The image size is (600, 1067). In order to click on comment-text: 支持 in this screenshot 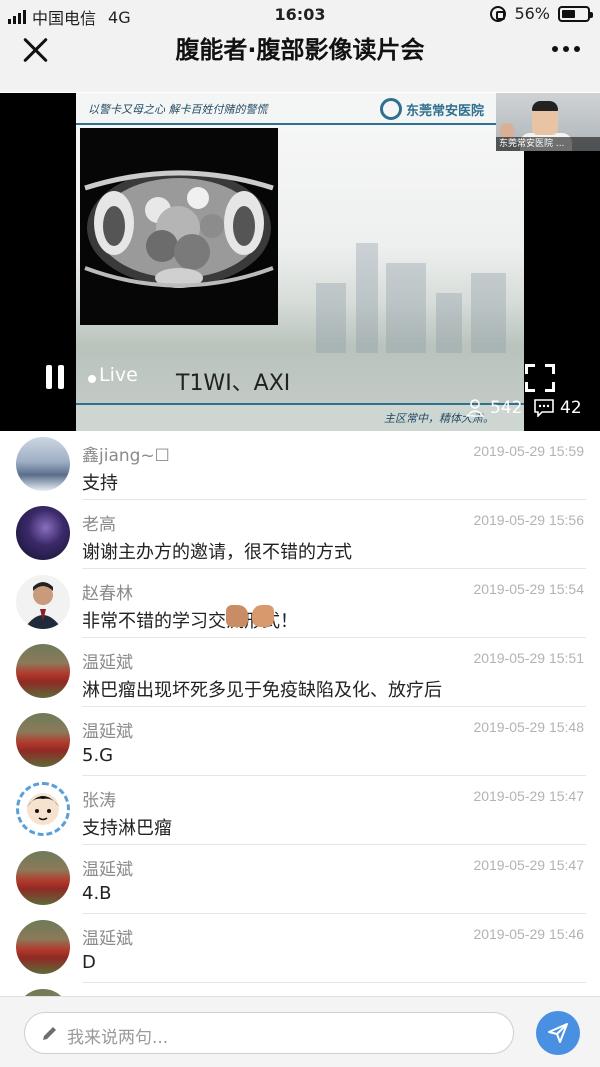, I will do `click(100, 483)`.